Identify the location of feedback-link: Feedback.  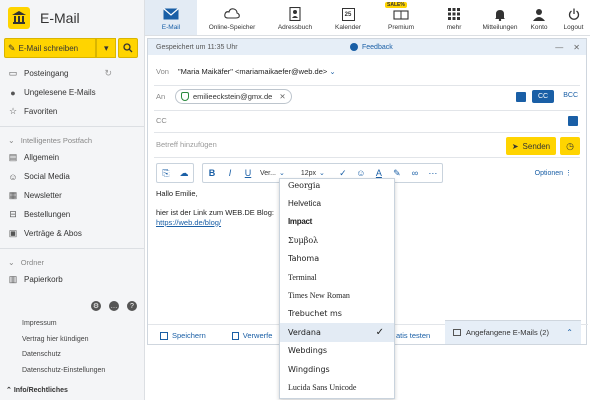
(371, 47).